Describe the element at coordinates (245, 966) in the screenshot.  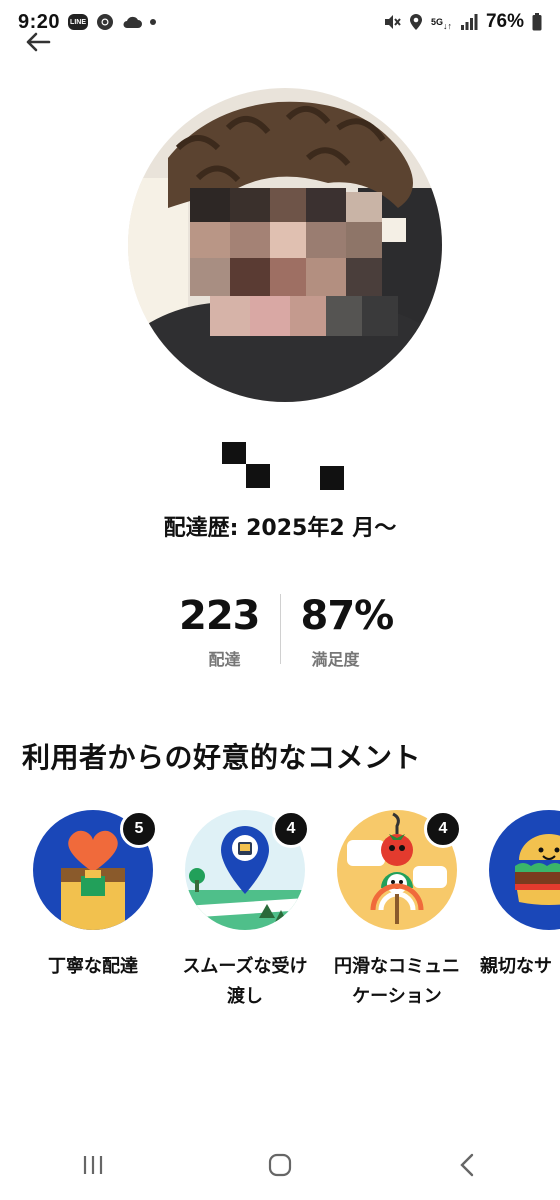
I see `compliment-label-line: スムーズな受け` at that location.